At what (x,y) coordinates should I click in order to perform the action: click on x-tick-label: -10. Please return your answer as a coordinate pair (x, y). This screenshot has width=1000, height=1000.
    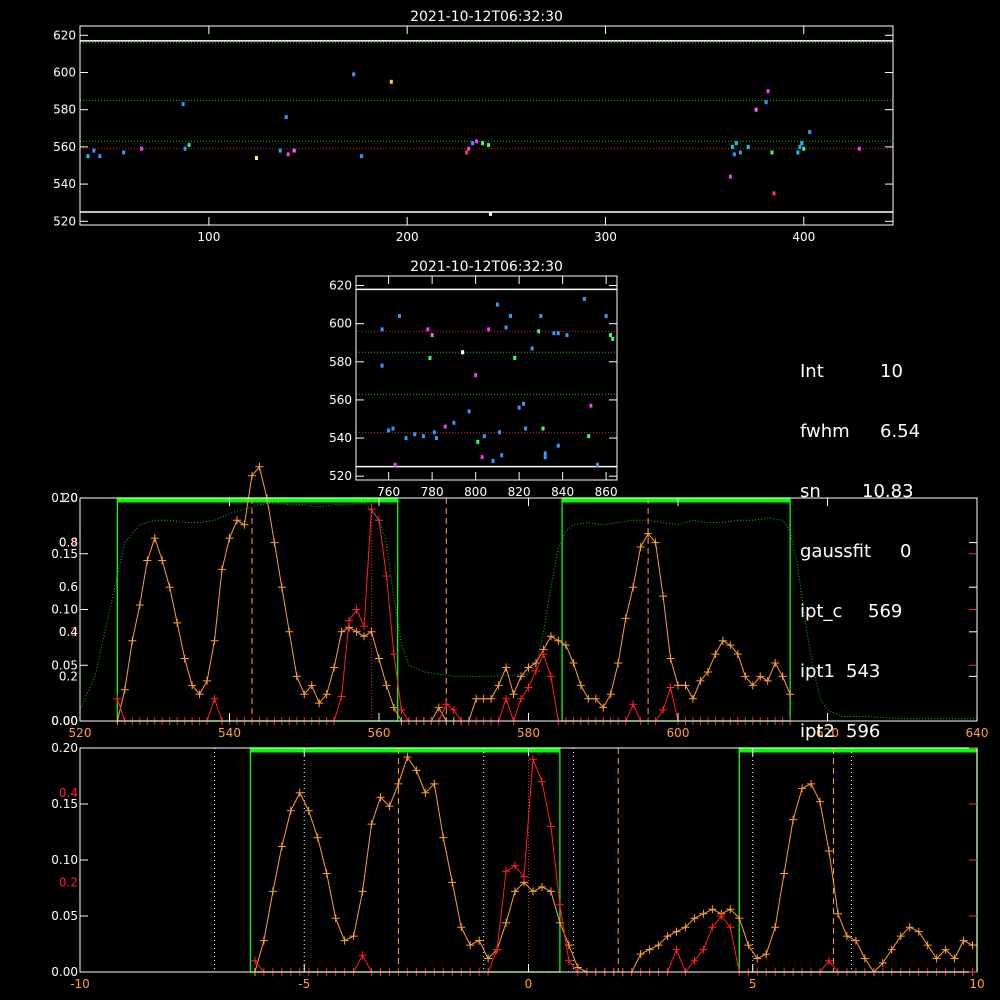
    Looking at the image, I should click on (80, 984).